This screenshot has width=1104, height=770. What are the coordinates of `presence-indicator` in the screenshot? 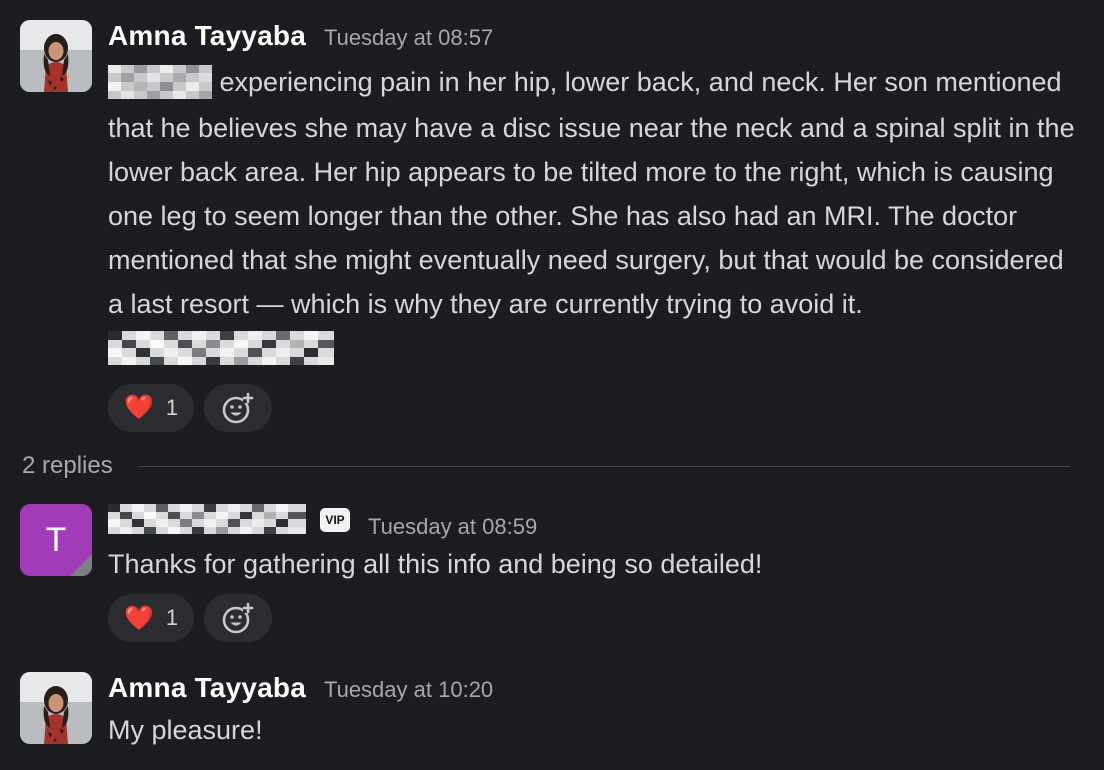 It's located at (81, 565).